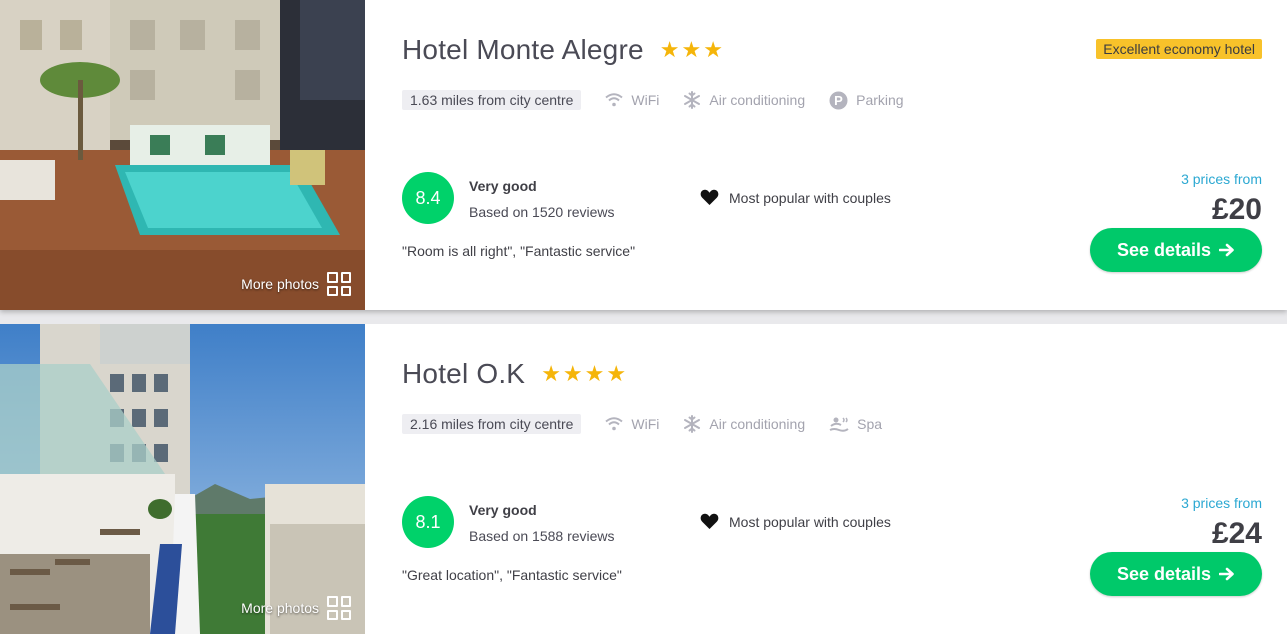 Image resolution: width=1287 pixels, height=634 pixels. Describe the element at coordinates (492, 424) in the screenshot. I see `distance-tag: 2.16 miles from city centre` at that location.